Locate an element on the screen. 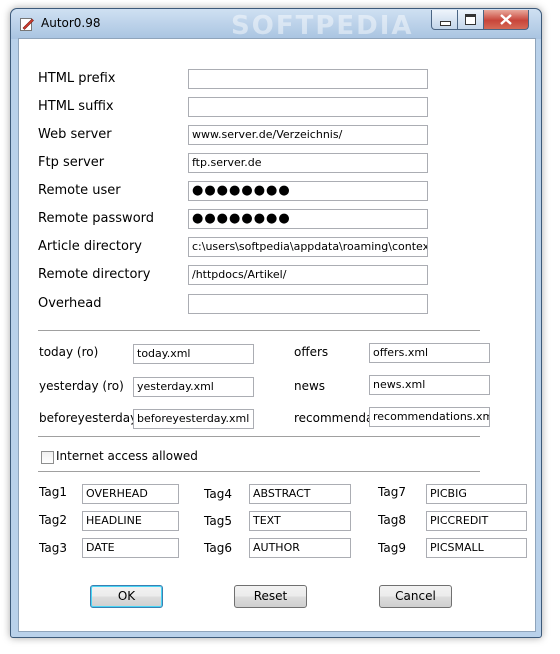  tag1-input: OVERHEAD is located at coordinates (130, 494).